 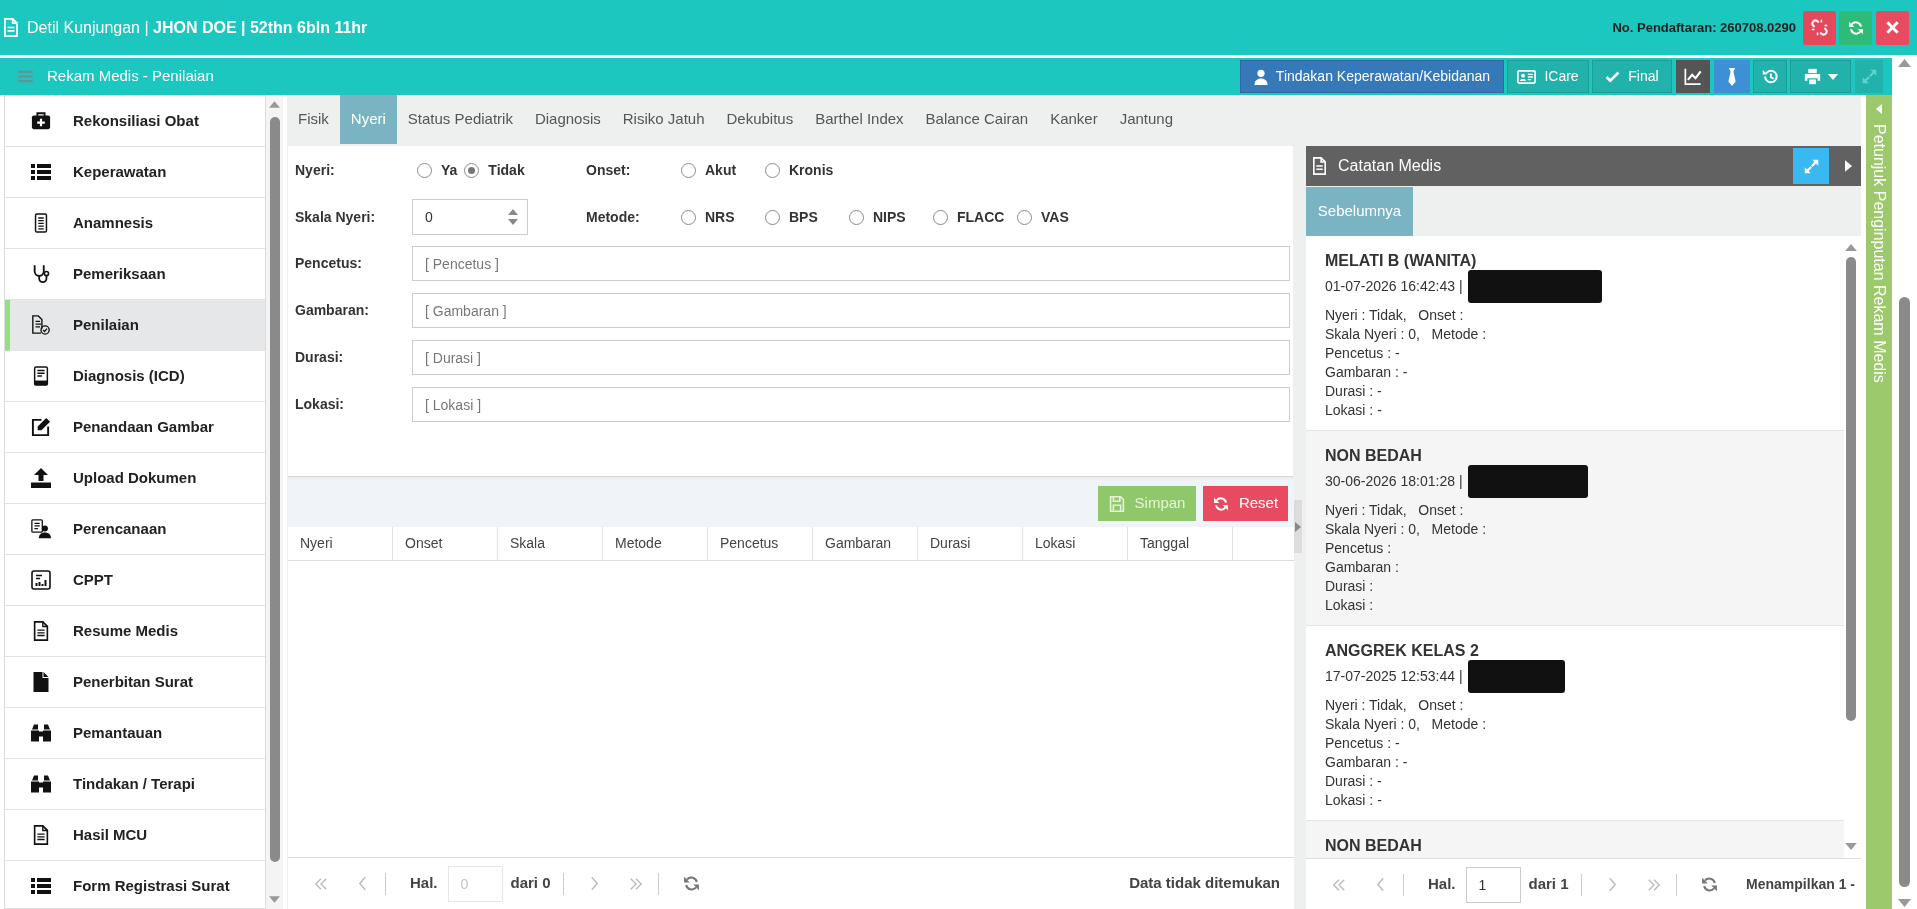 I want to click on next-page-icon, so click(x=1612, y=884).